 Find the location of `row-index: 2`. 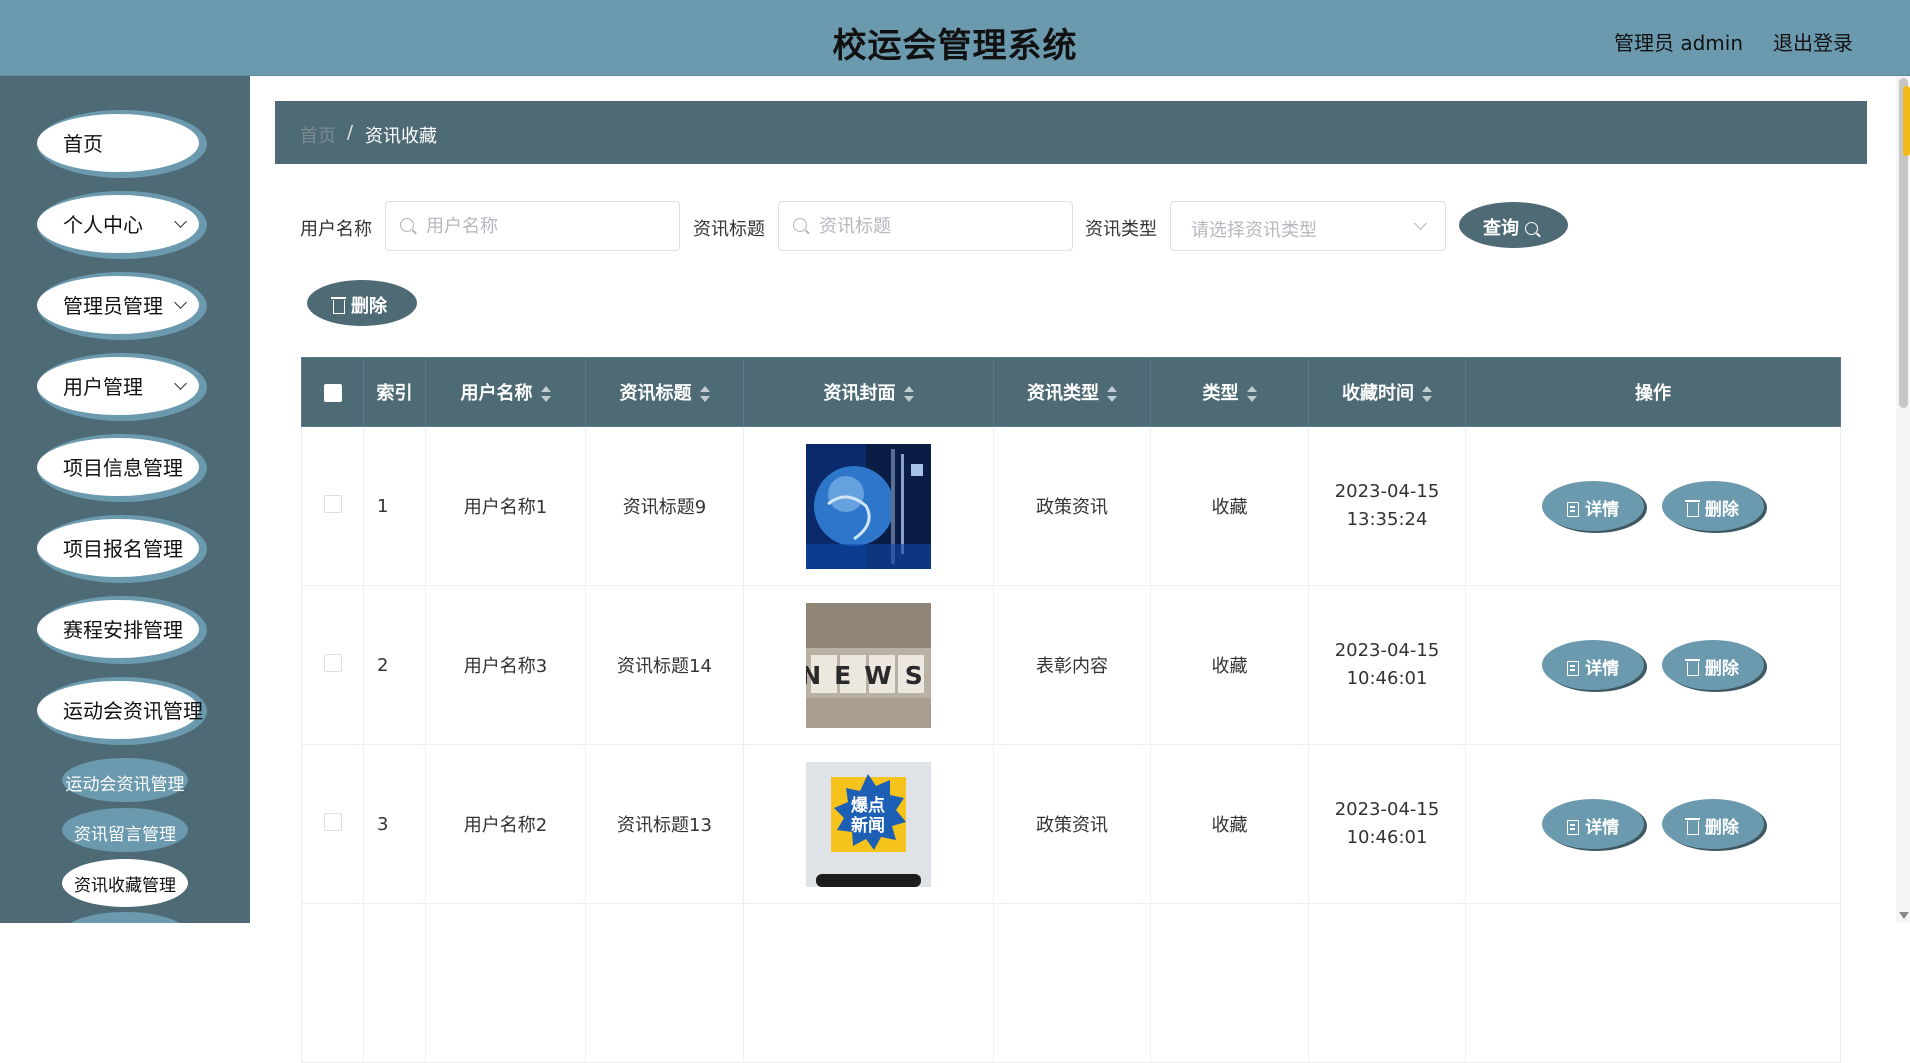

row-index: 2 is located at coordinates (394, 665).